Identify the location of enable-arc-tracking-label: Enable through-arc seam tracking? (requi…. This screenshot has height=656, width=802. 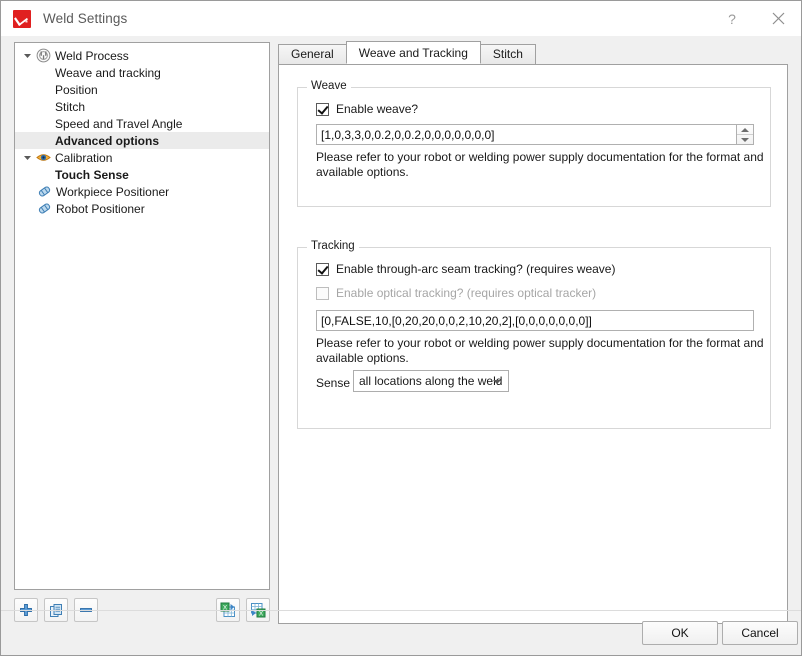
(476, 269).